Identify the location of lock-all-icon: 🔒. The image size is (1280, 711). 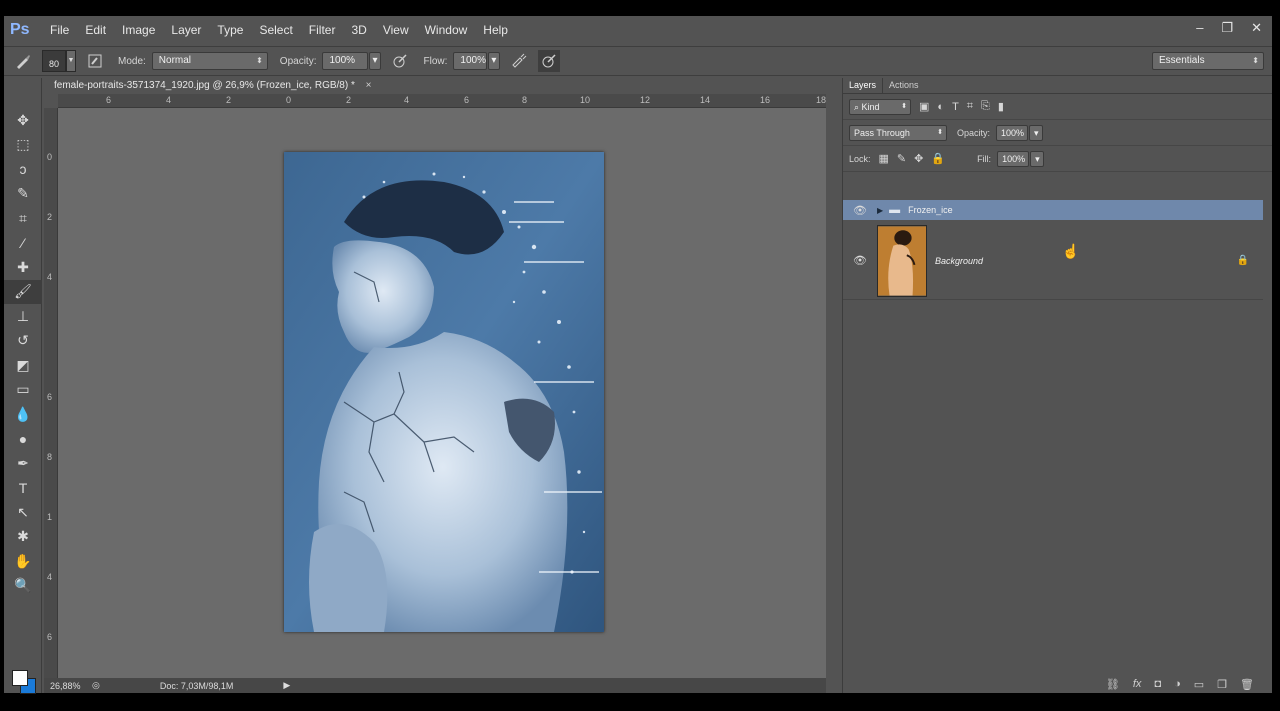
(938, 158).